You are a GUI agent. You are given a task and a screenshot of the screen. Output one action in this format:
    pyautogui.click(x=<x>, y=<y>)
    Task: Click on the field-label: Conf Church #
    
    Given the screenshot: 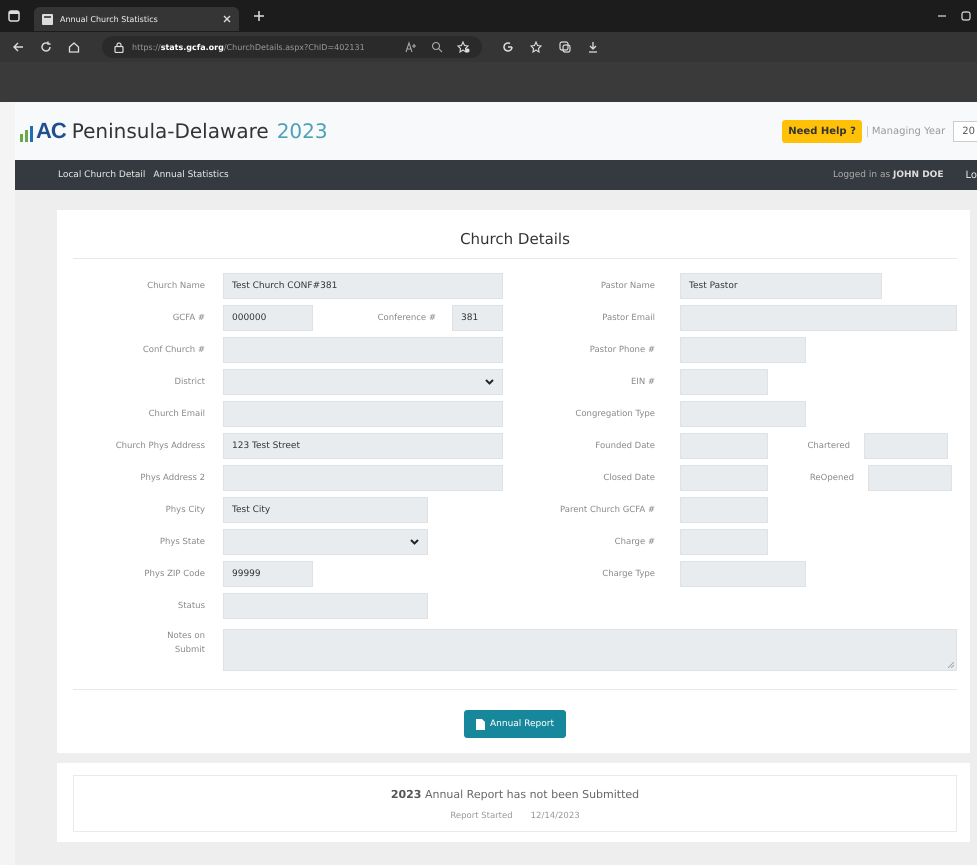 What is the action you would take?
    pyautogui.click(x=173, y=350)
    